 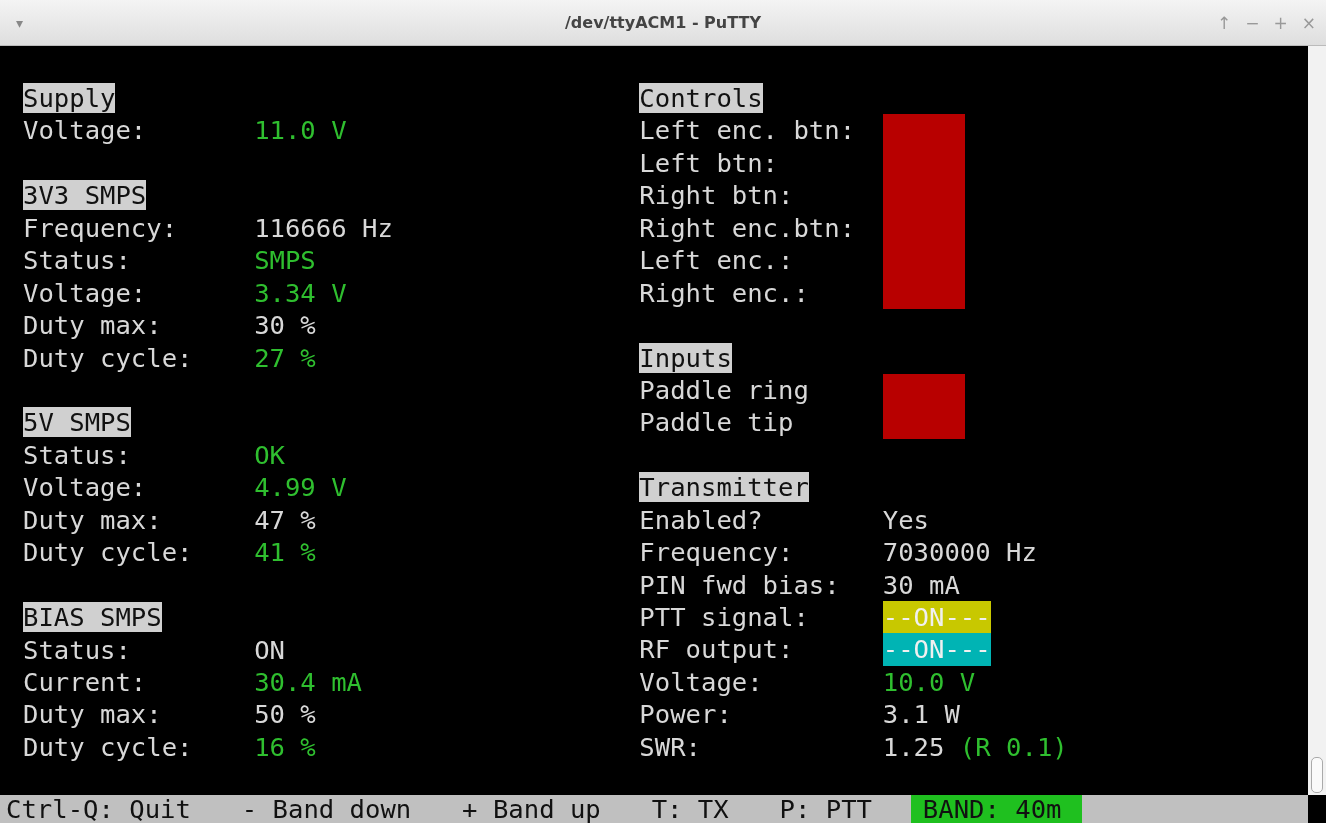 What do you see at coordinates (921, 585) in the screenshot?
I see `field-value: 30 mA` at bounding box center [921, 585].